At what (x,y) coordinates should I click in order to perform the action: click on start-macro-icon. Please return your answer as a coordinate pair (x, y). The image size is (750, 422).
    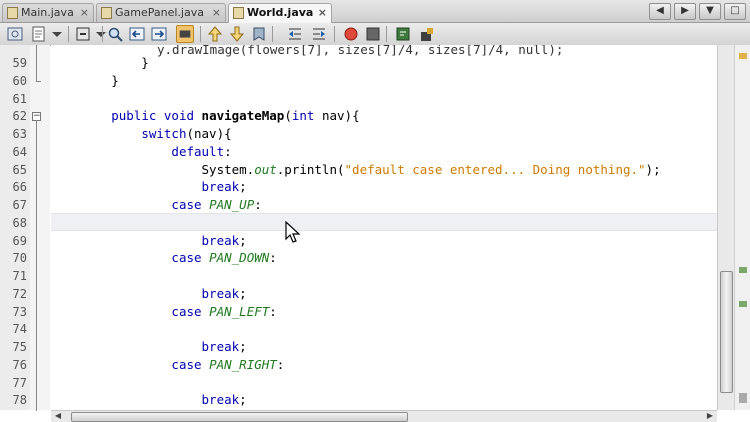
    Looking at the image, I should click on (351, 34).